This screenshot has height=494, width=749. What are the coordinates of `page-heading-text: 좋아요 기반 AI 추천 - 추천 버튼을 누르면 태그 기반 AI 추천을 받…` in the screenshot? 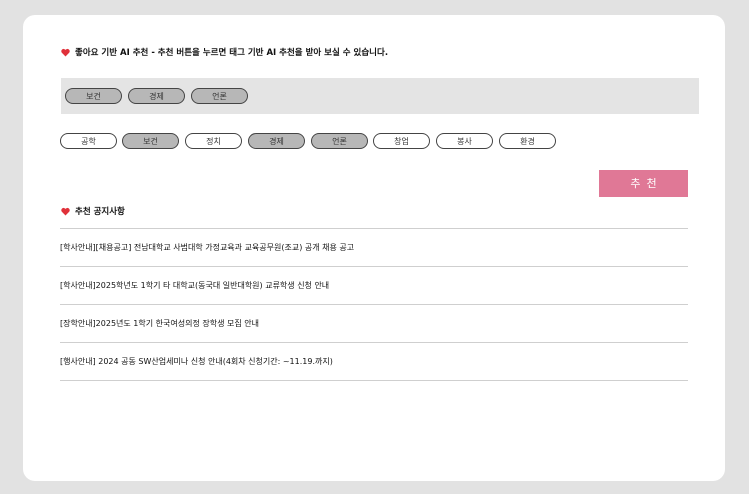 It's located at (232, 53).